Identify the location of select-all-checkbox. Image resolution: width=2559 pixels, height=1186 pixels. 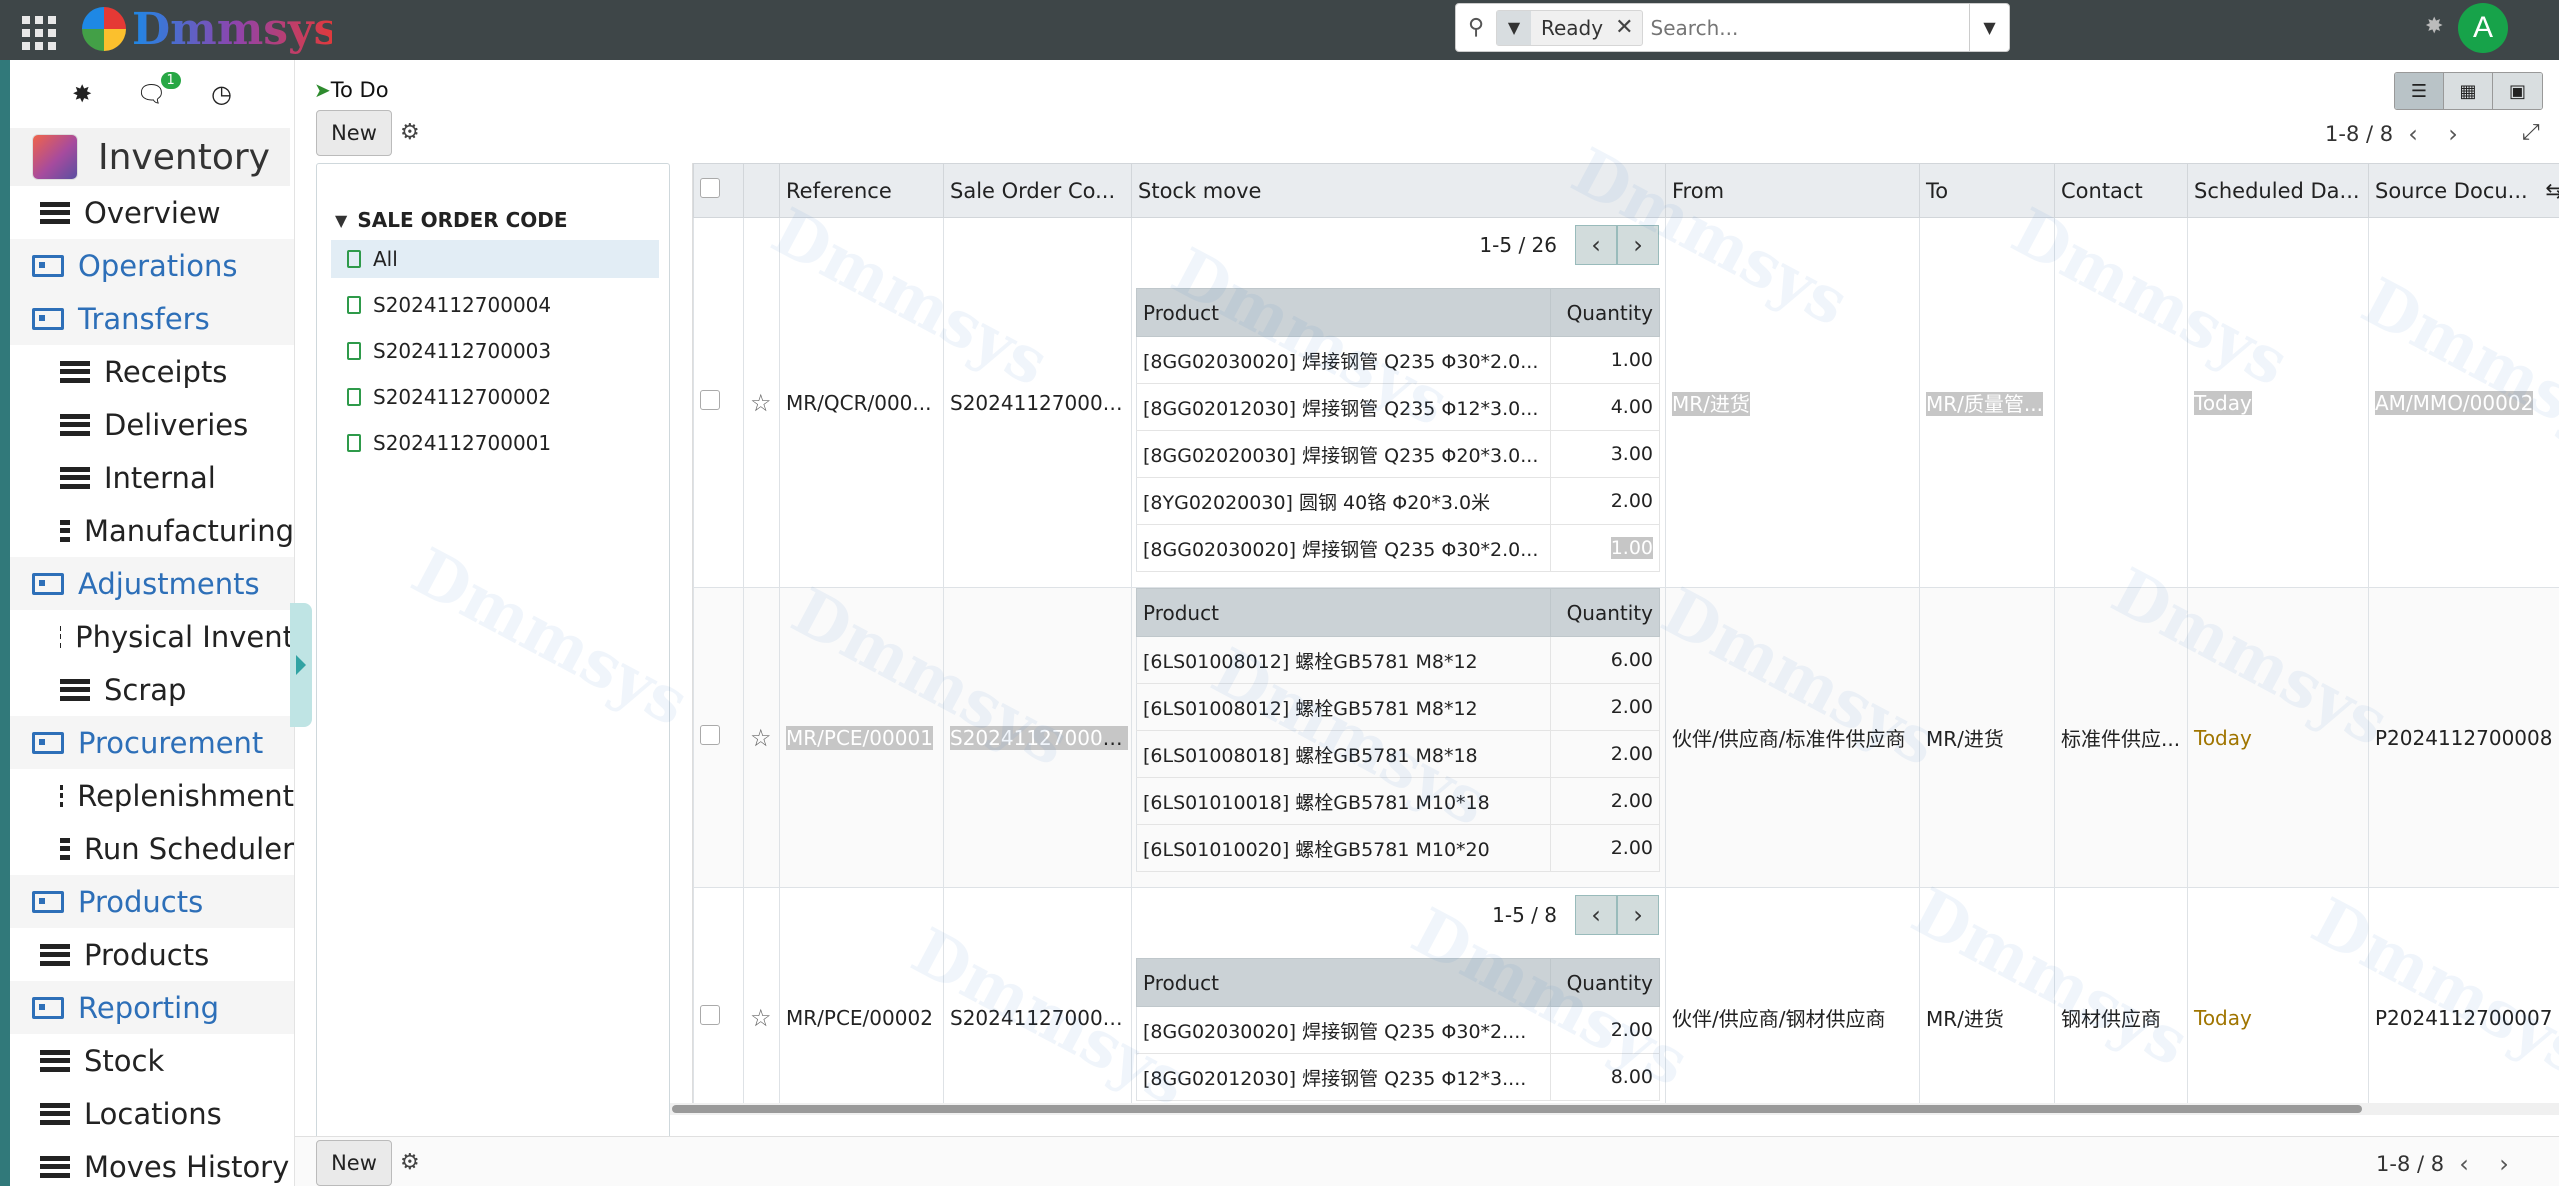
(710, 188).